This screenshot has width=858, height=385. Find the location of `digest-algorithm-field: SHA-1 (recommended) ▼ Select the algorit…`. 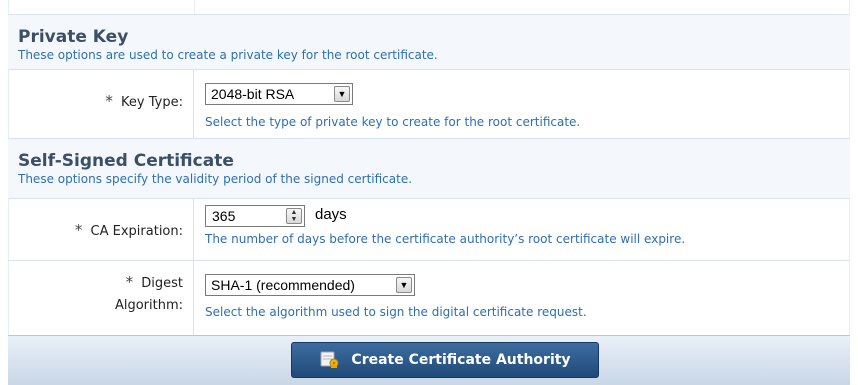

digest-algorithm-field: SHA-1 (recommended) ▼ Select the algorit… is located at coordinates (527, 298).